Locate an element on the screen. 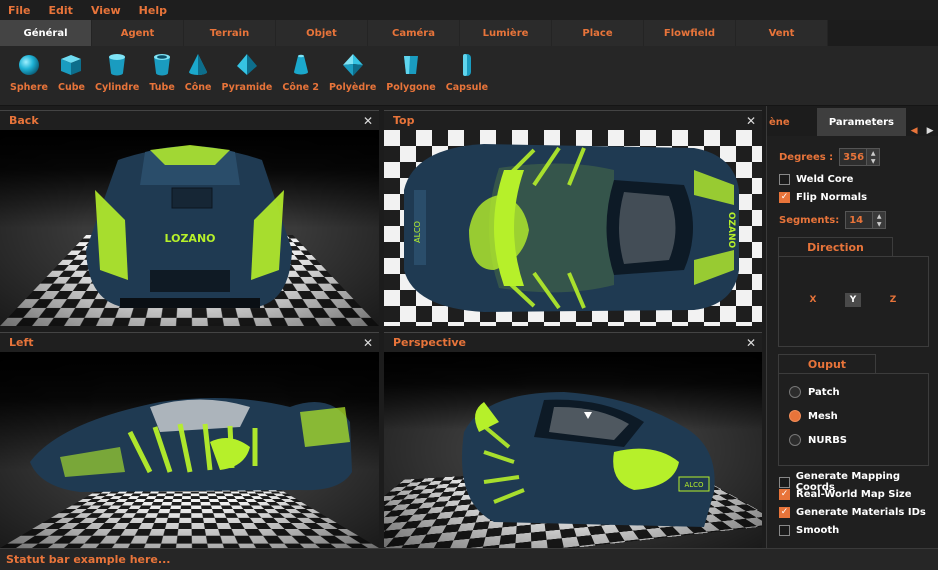 The height and width of the screenshot is (570, 938). gen-materials-row: ✓ Generate Materials IDs is located at coordinates (852, 512).